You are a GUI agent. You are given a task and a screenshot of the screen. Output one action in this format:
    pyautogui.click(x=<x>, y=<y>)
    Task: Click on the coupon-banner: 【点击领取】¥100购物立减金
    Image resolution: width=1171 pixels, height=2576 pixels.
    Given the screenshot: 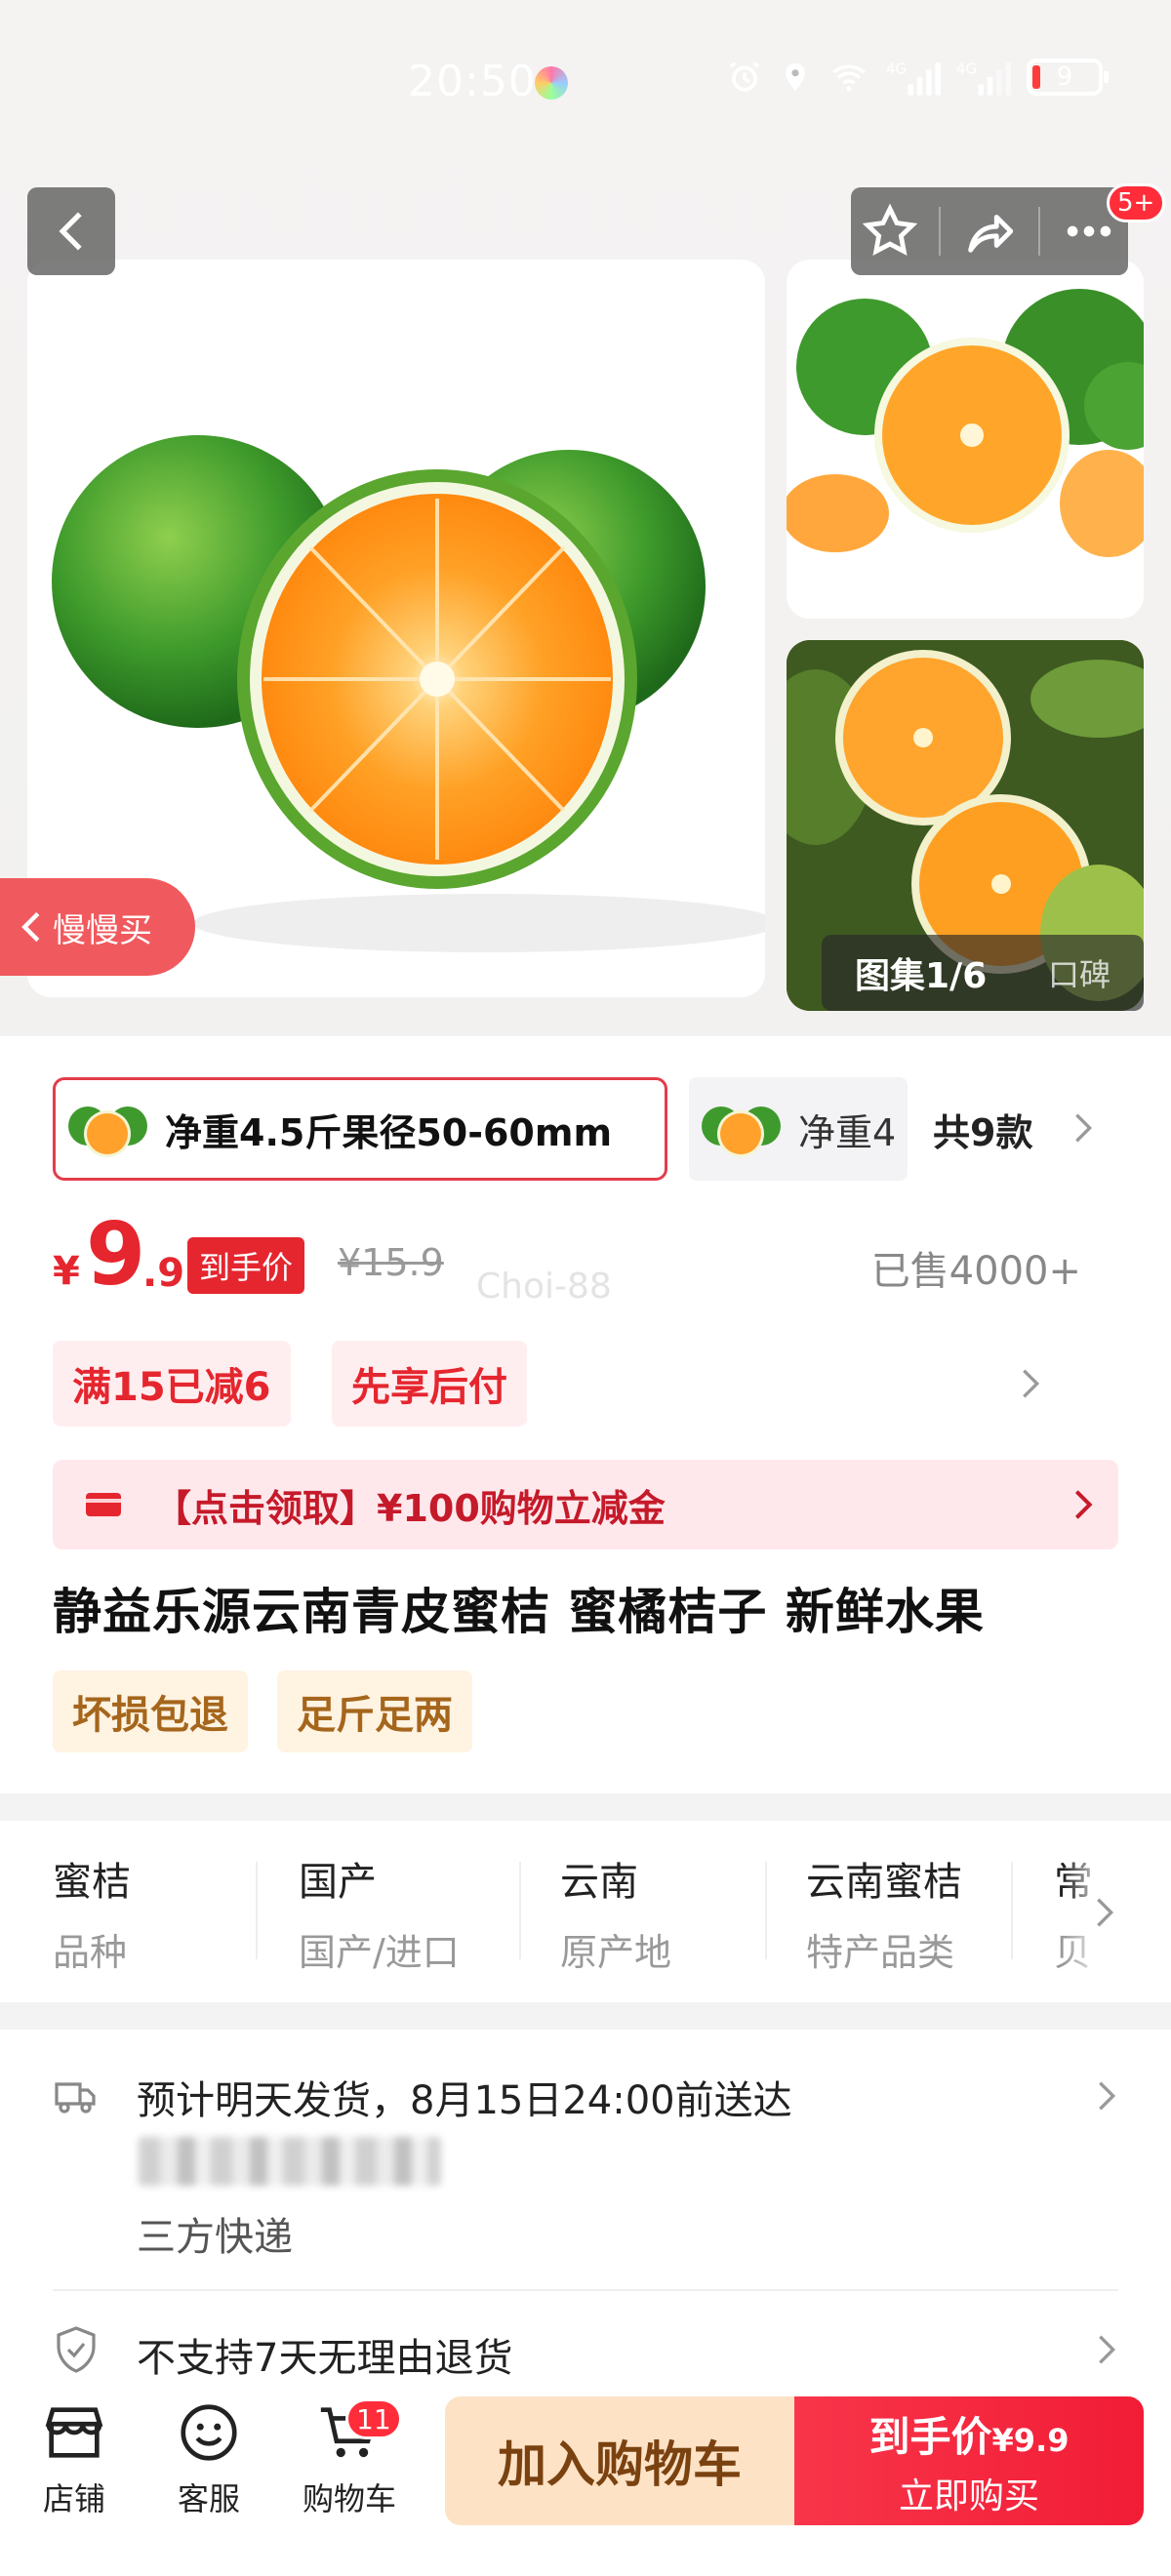 What is the action you would take?
    pyautogui.click(x=585, y=1505)
    